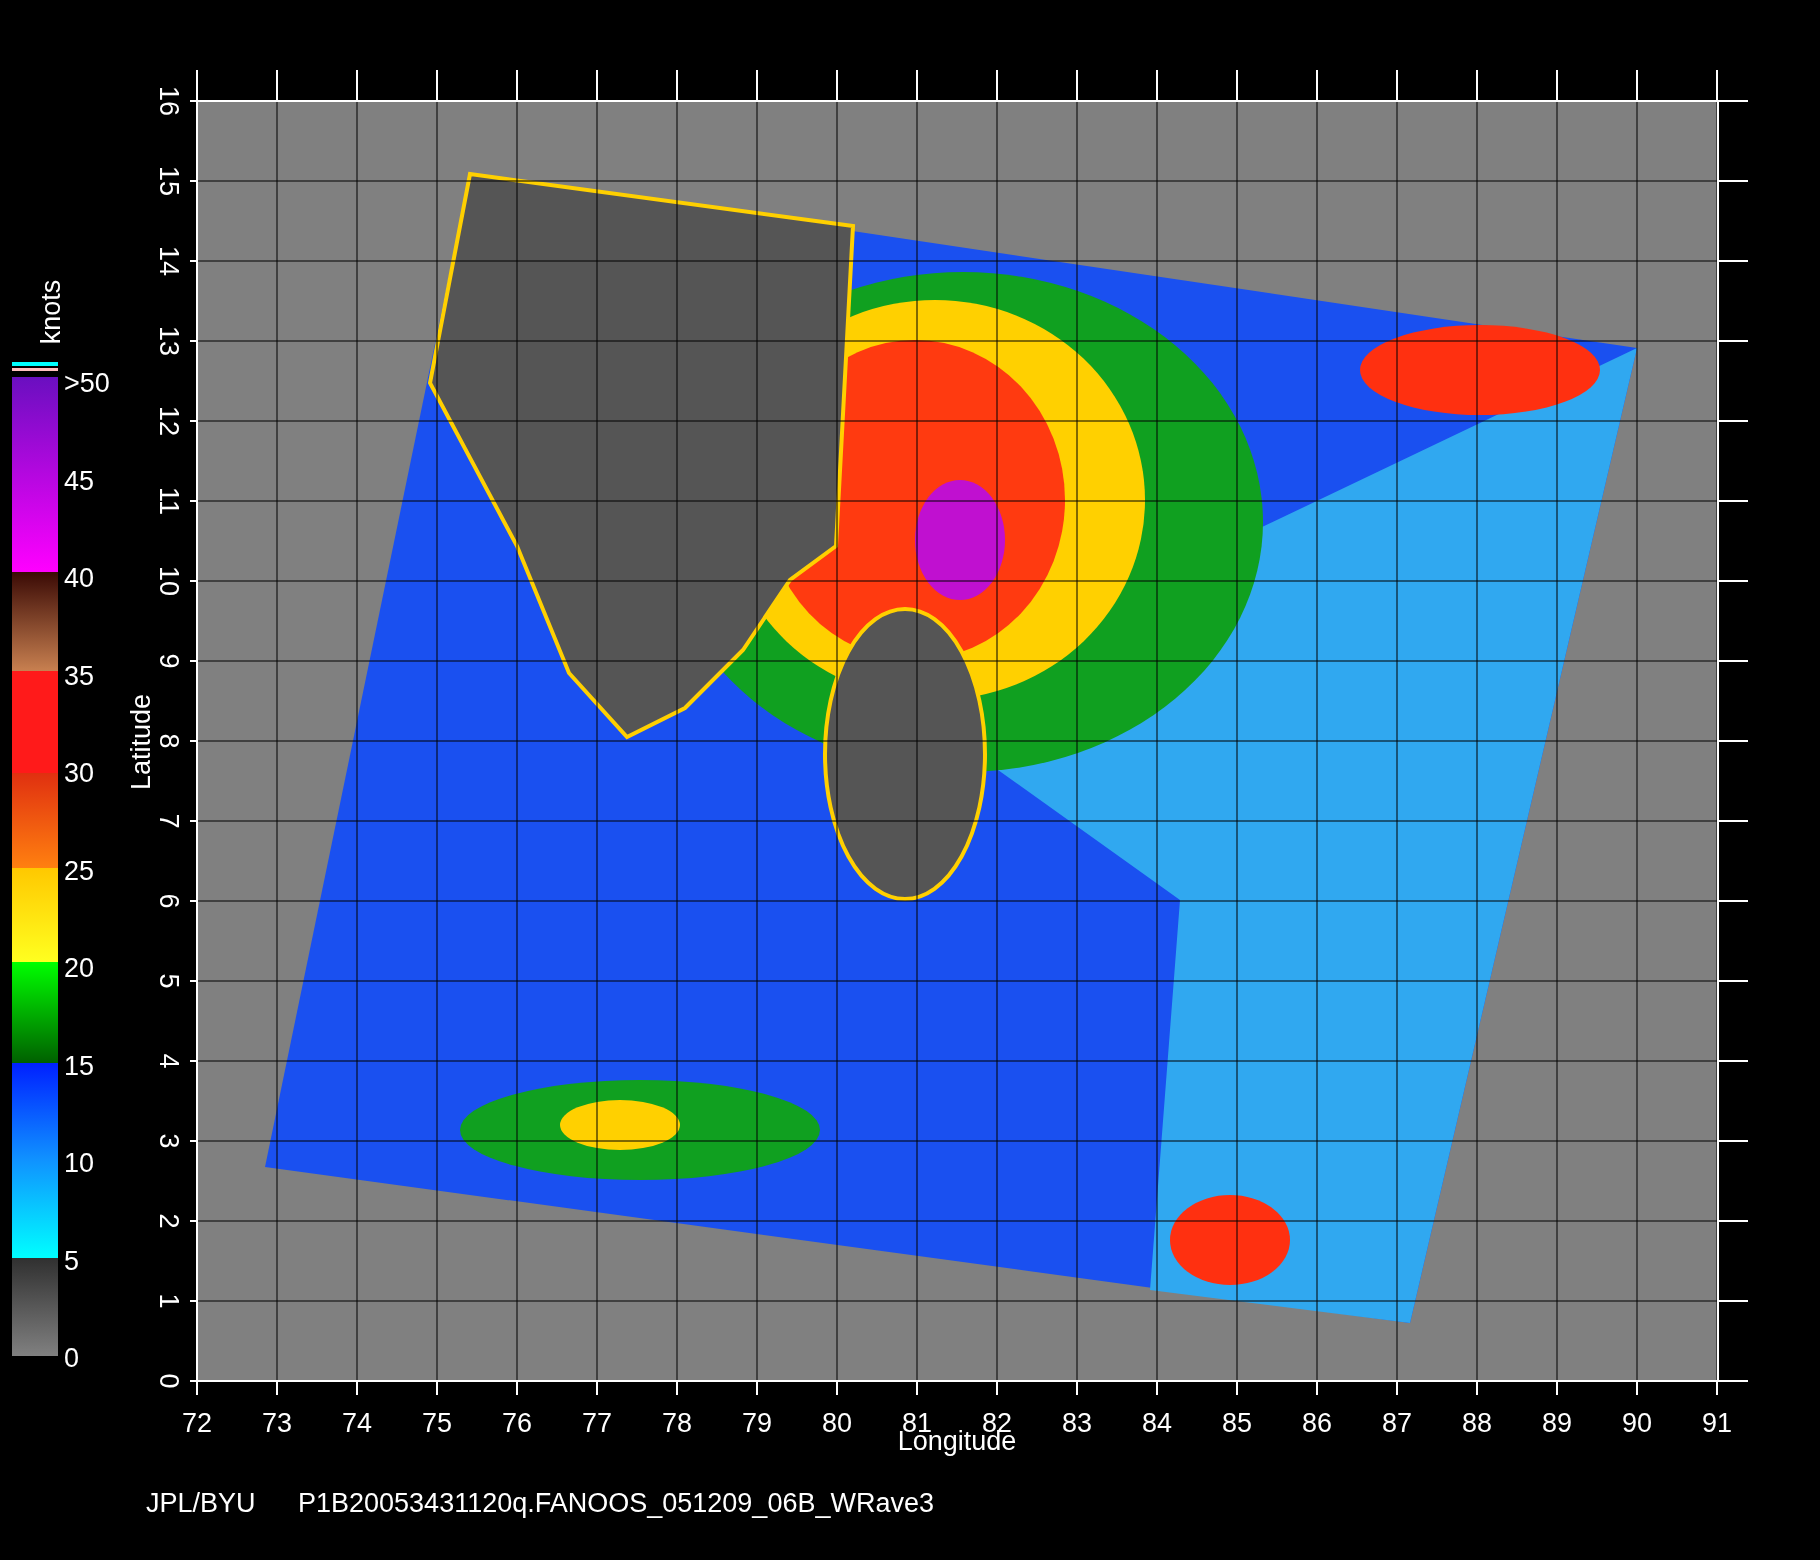 This screenshot has width=1820, height=1560. Describe the element at coordinates (201, 1503) in the screenshot. I see `source-label: JPL/BYU` at that location.